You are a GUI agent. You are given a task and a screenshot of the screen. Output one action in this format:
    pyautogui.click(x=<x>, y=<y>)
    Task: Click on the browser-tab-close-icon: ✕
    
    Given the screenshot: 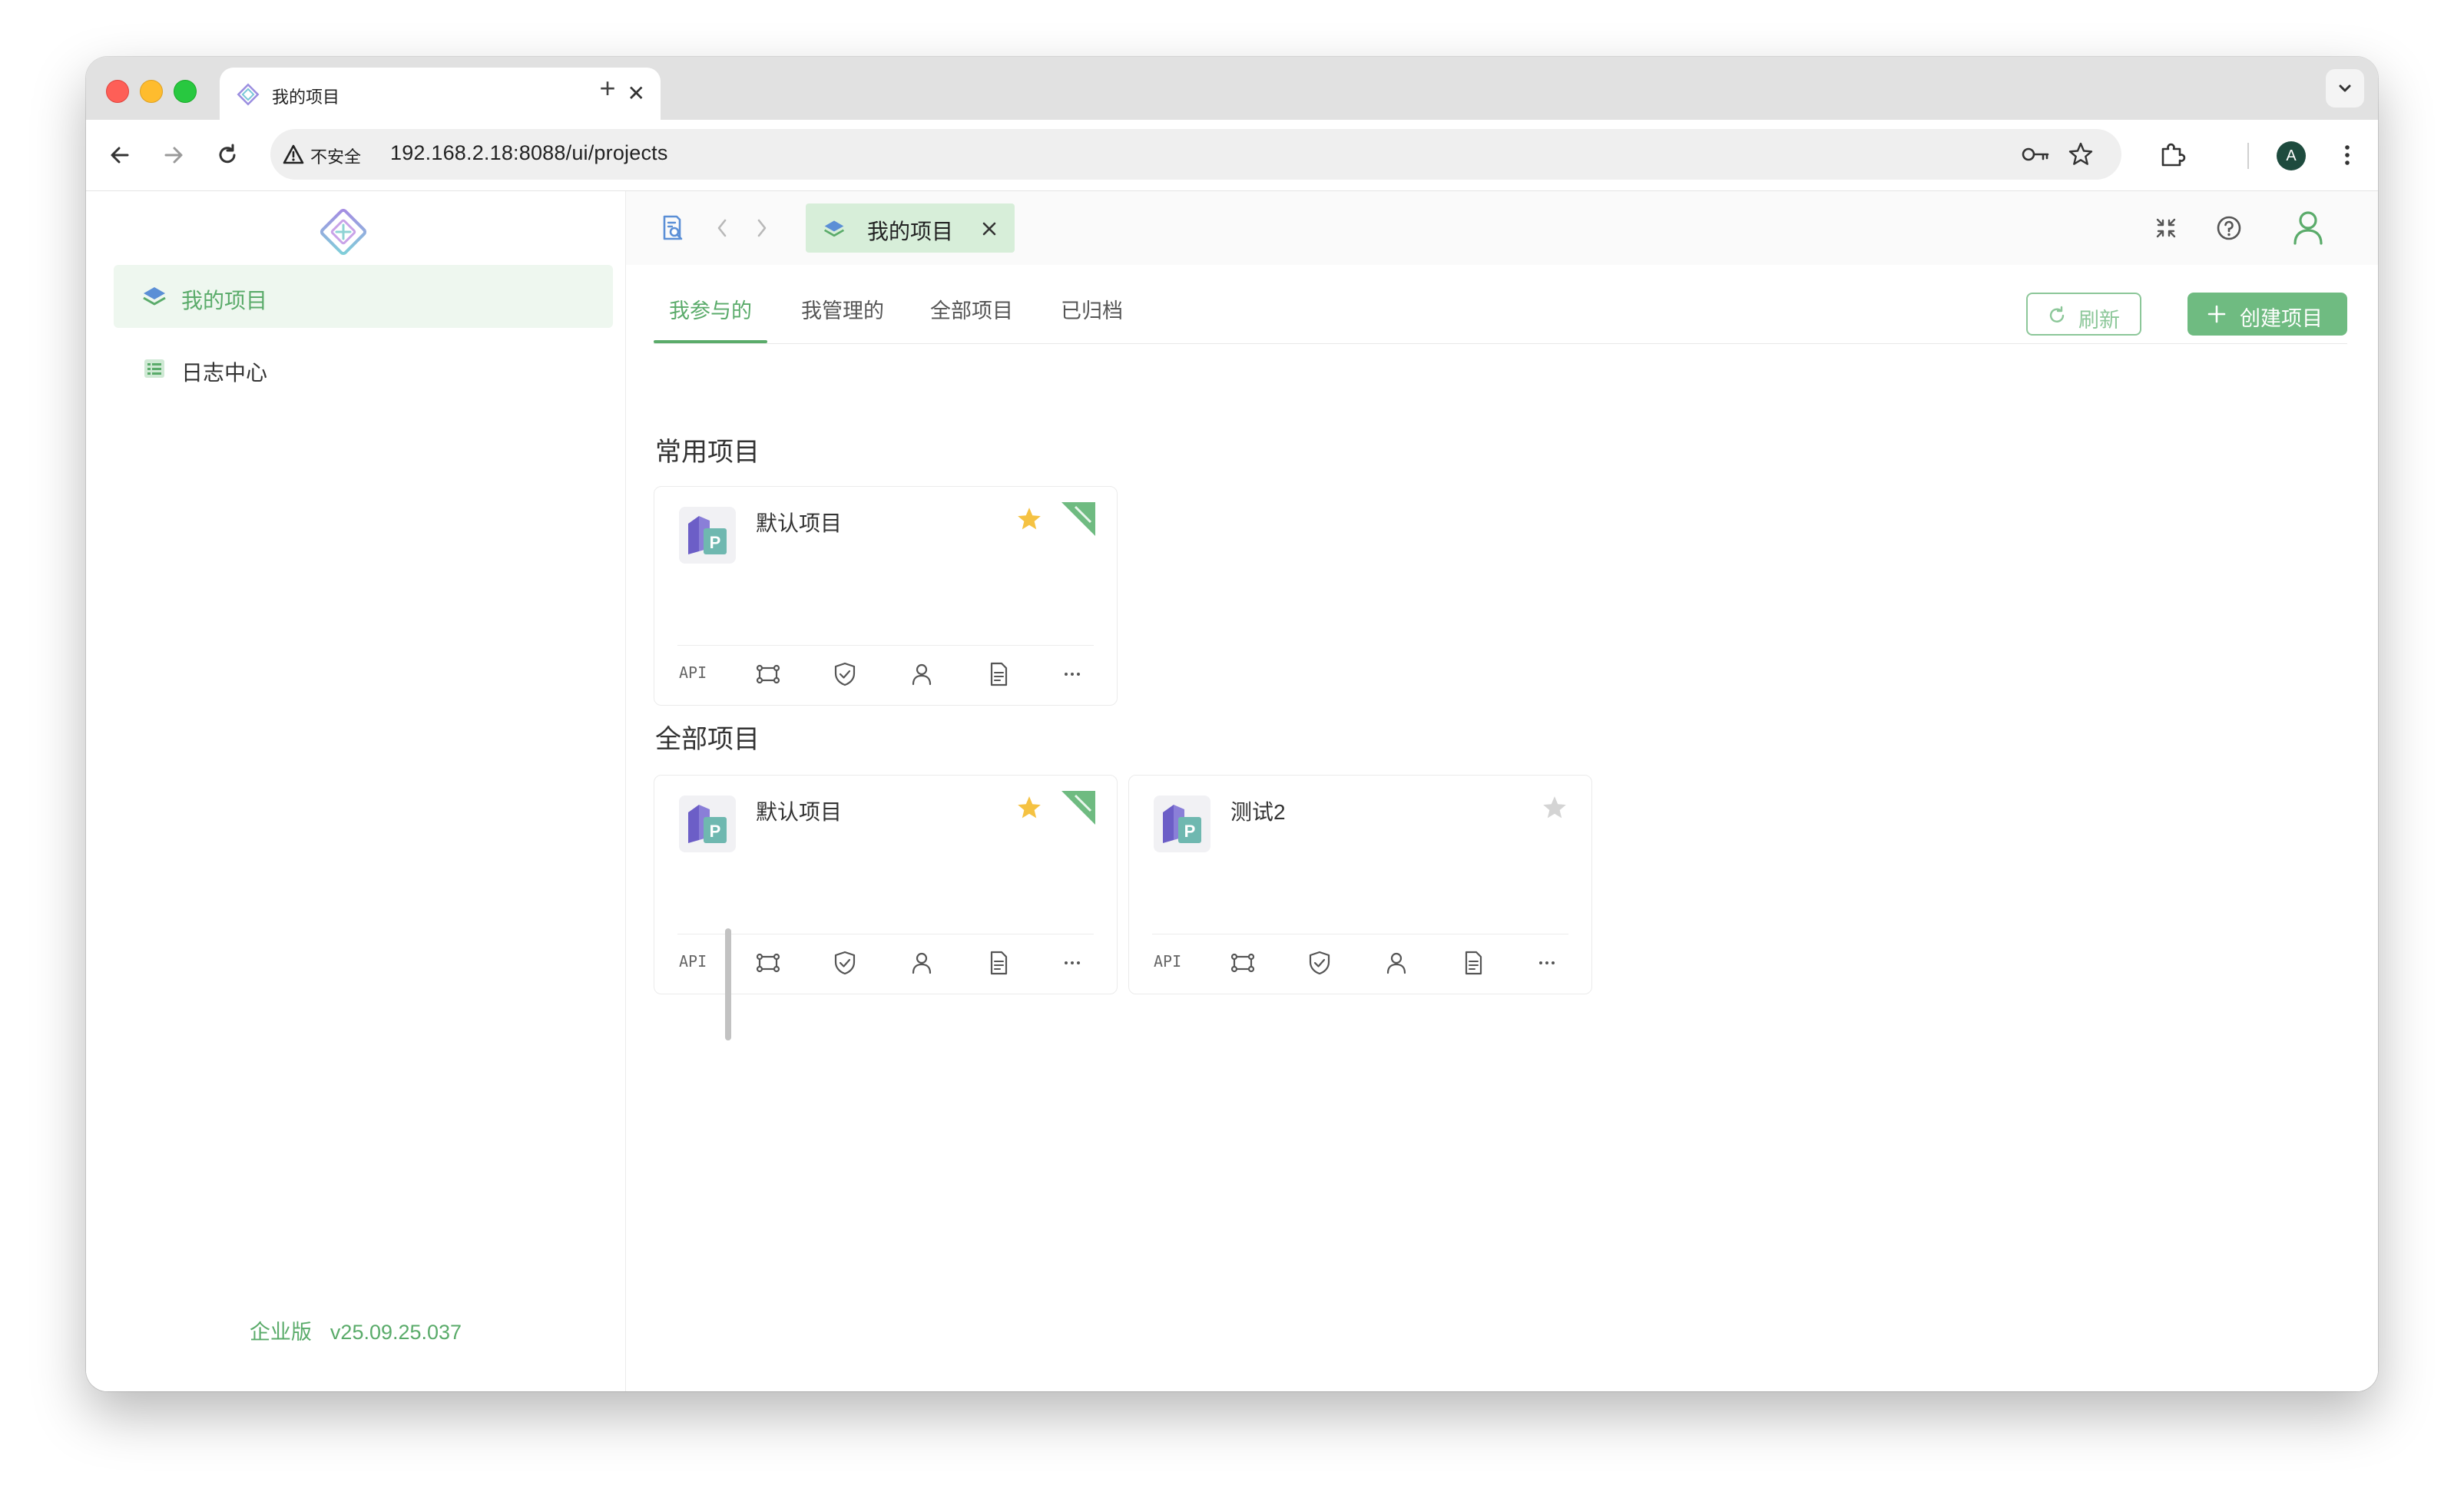 What is the action you would take?
    pyautogui.click(x=636, y=94)
    